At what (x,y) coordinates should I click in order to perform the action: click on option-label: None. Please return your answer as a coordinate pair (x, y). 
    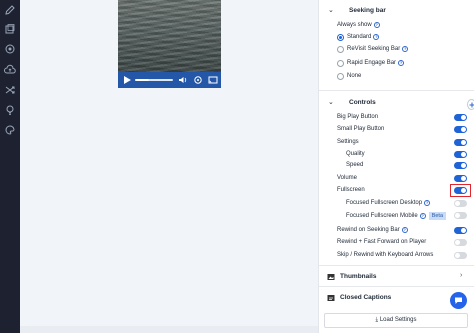
    Looking at the image, I should click on (354, 76).